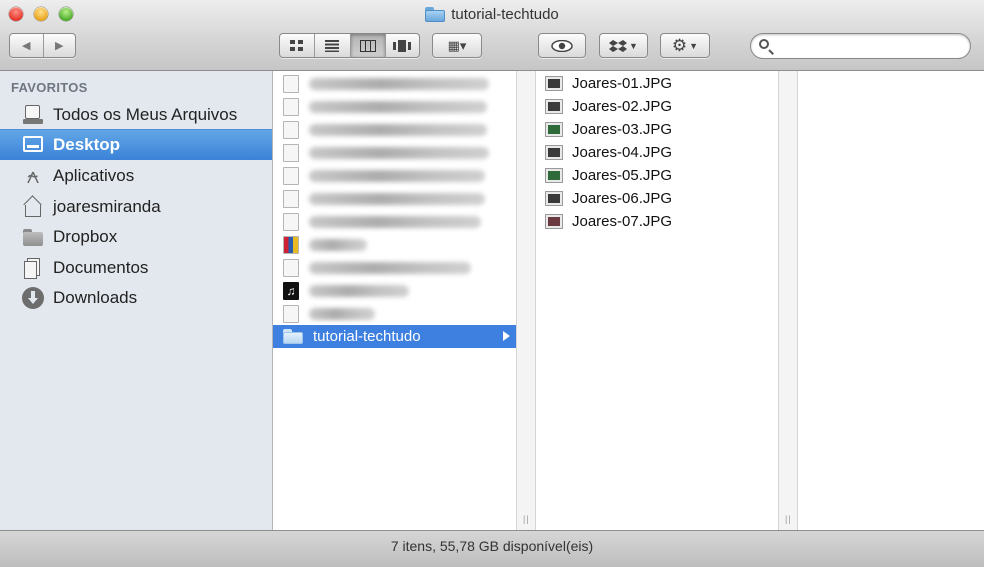 The height and width of the screenshot is (567, 984). I want to click on file-name: Joares-05.JPG, so click(622, 175).